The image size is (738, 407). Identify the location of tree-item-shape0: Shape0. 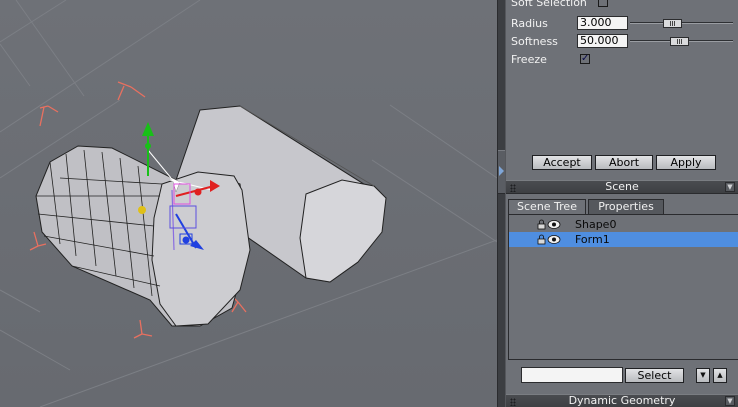
(623, 224).